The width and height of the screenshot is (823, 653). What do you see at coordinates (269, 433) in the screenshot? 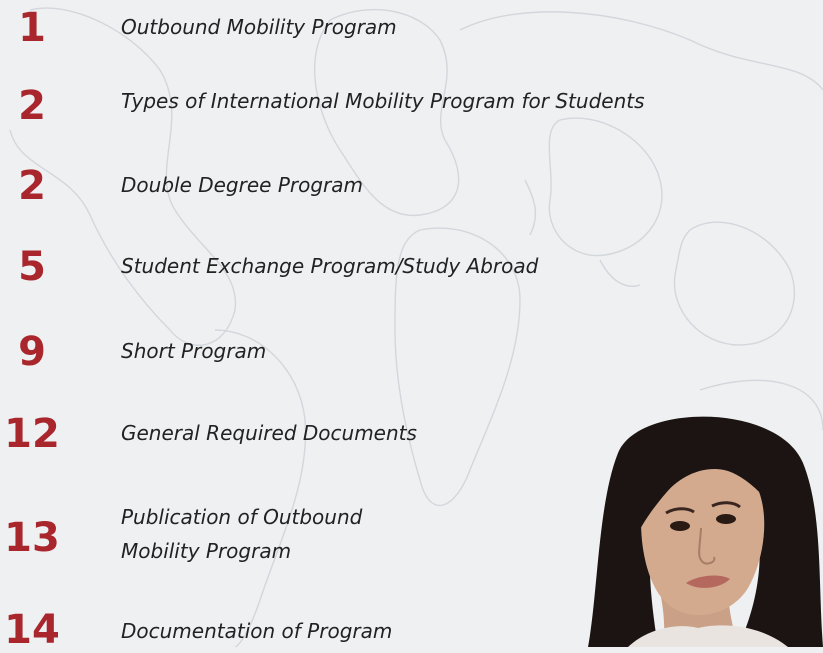
I see `toc-entry-title: General Required Documents` at bounding box center [269, 433].